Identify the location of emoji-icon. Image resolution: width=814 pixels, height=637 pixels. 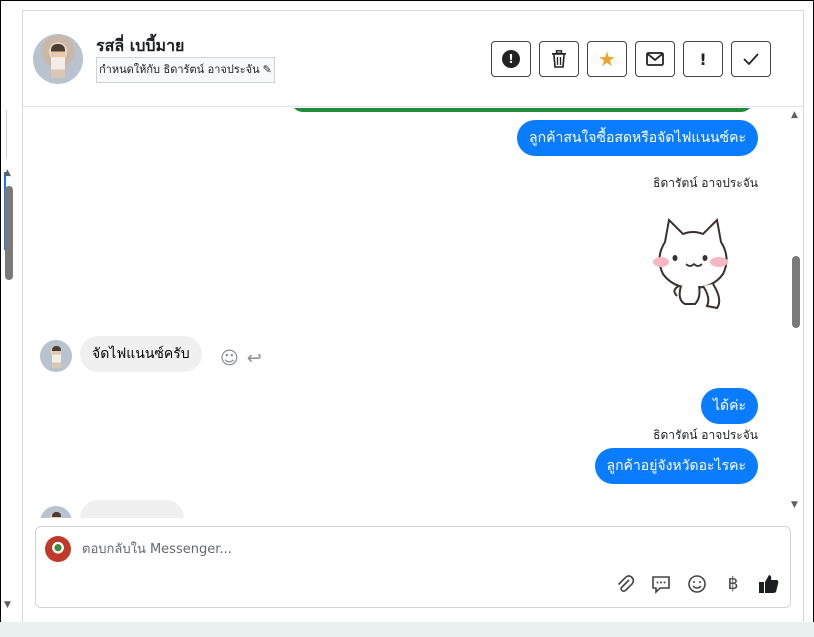
(697, 584).